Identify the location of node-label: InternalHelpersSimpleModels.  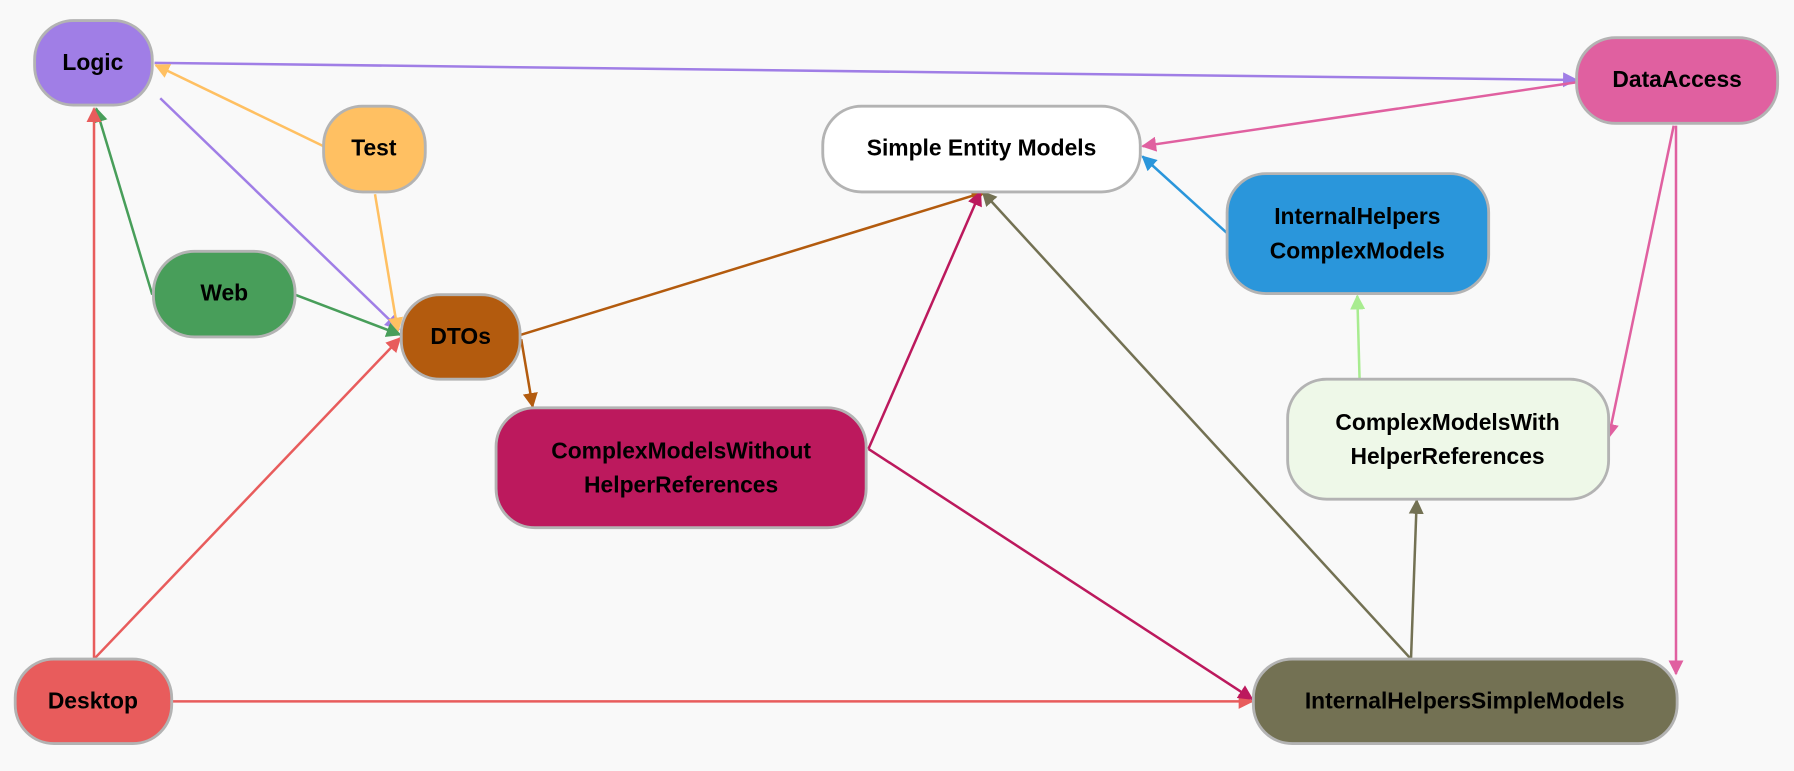
(1465, 700).